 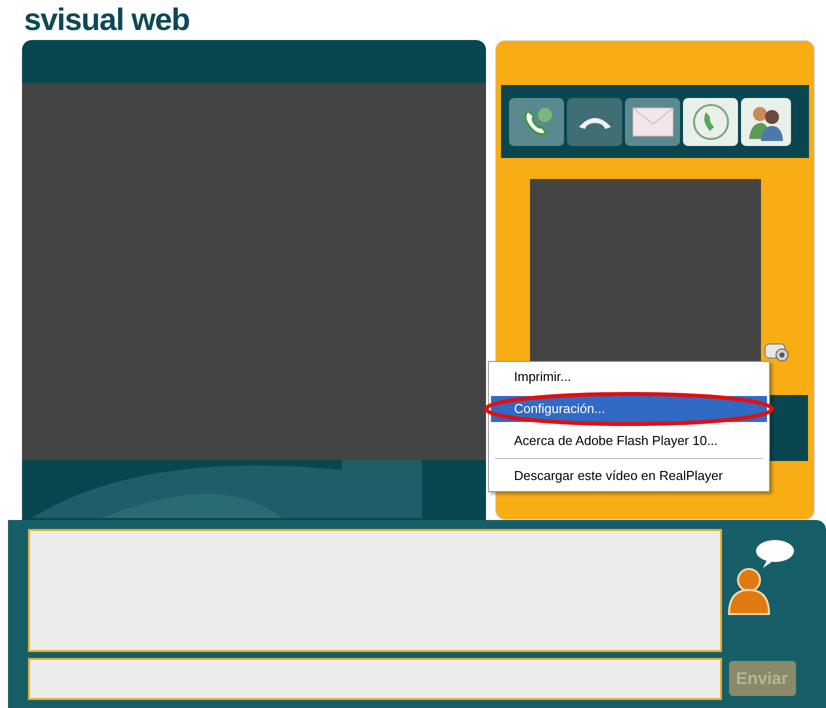 I want to click on chat-user-icon, so click(x=762, y=577).